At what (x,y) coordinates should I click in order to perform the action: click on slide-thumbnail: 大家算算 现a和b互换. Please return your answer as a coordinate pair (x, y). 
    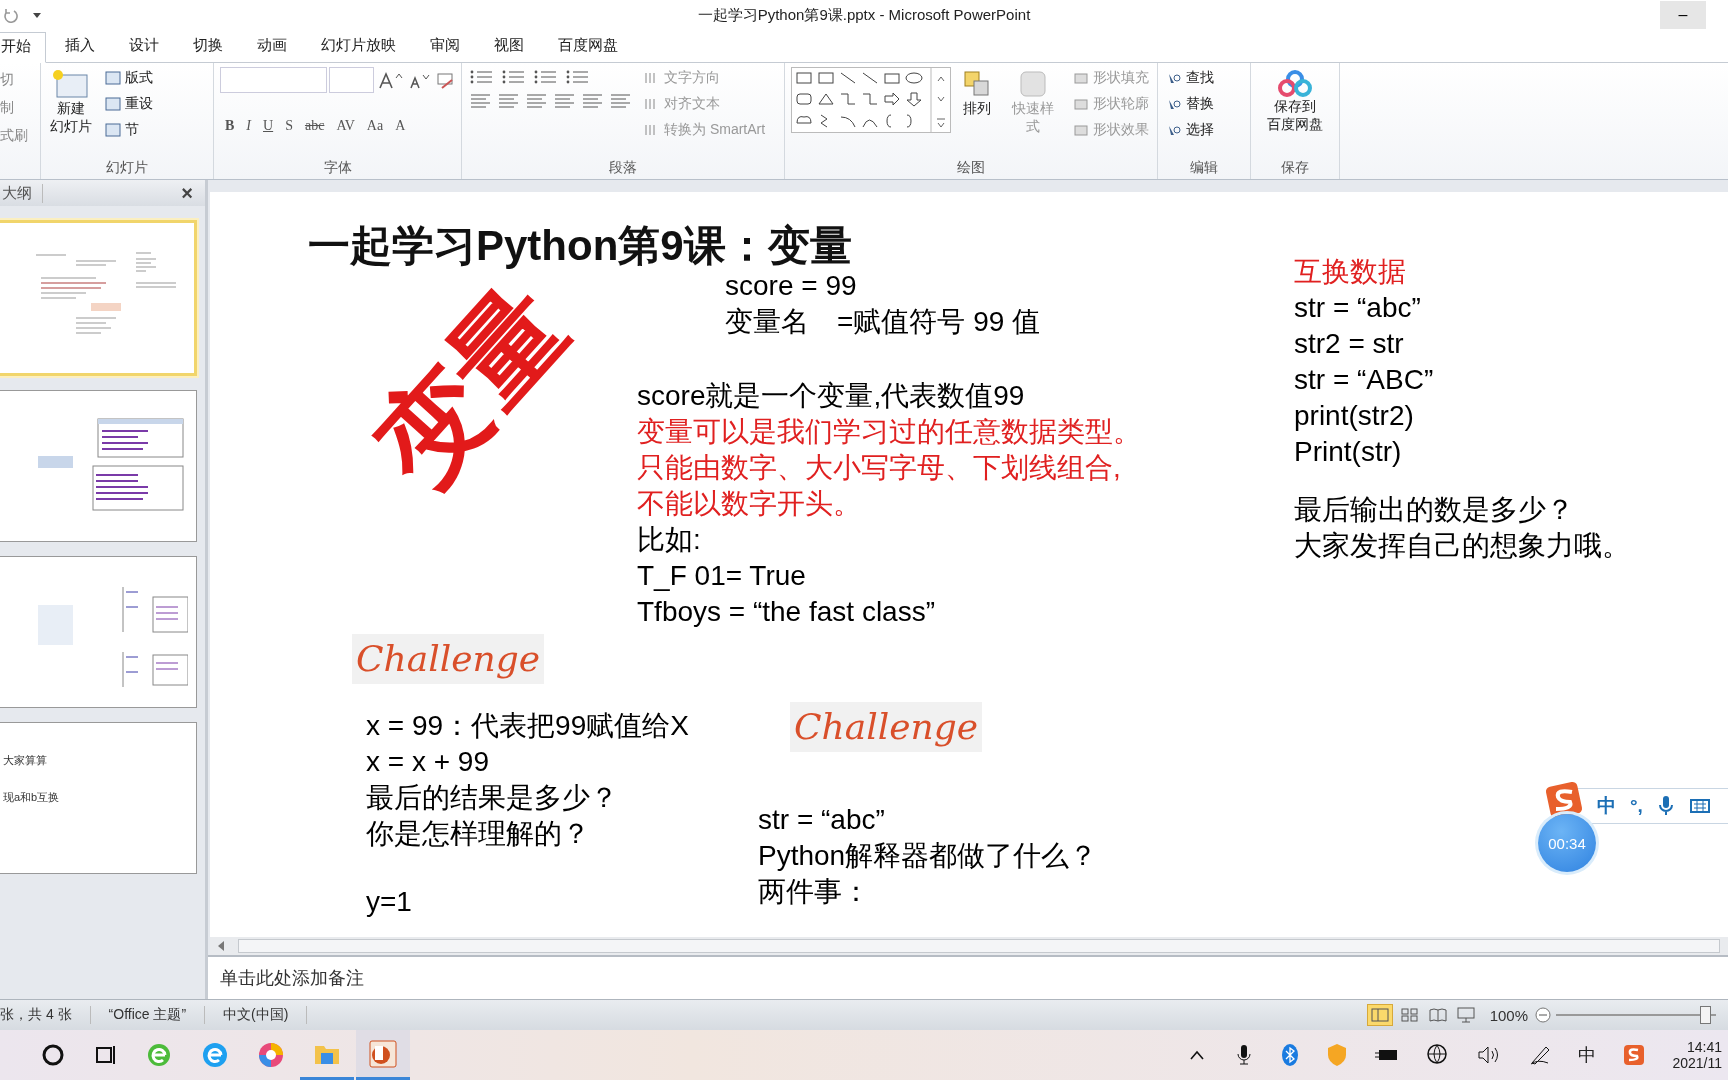
    Looking at the image, I should click on (98, 798).